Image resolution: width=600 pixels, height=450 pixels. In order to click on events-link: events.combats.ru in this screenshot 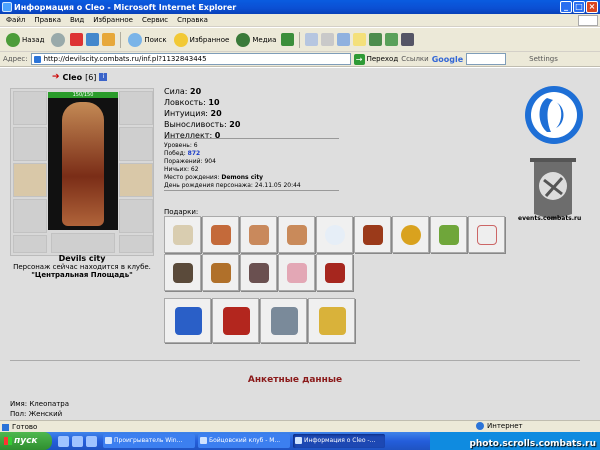, I will do `click(549, 218)`.